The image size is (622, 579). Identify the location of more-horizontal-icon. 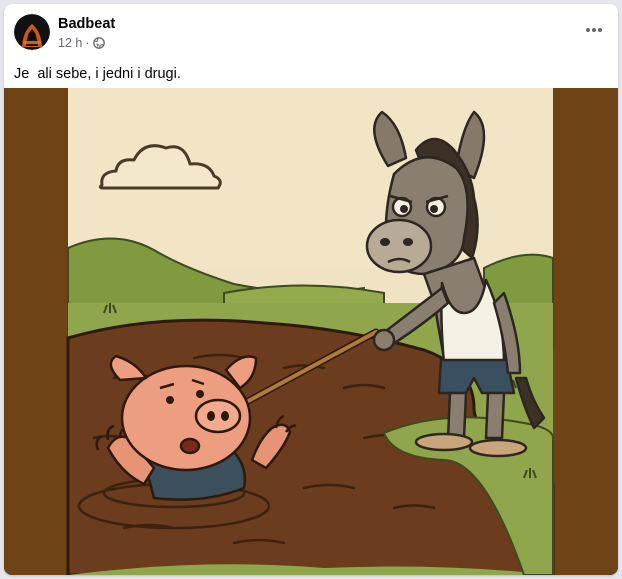
(594, 30).